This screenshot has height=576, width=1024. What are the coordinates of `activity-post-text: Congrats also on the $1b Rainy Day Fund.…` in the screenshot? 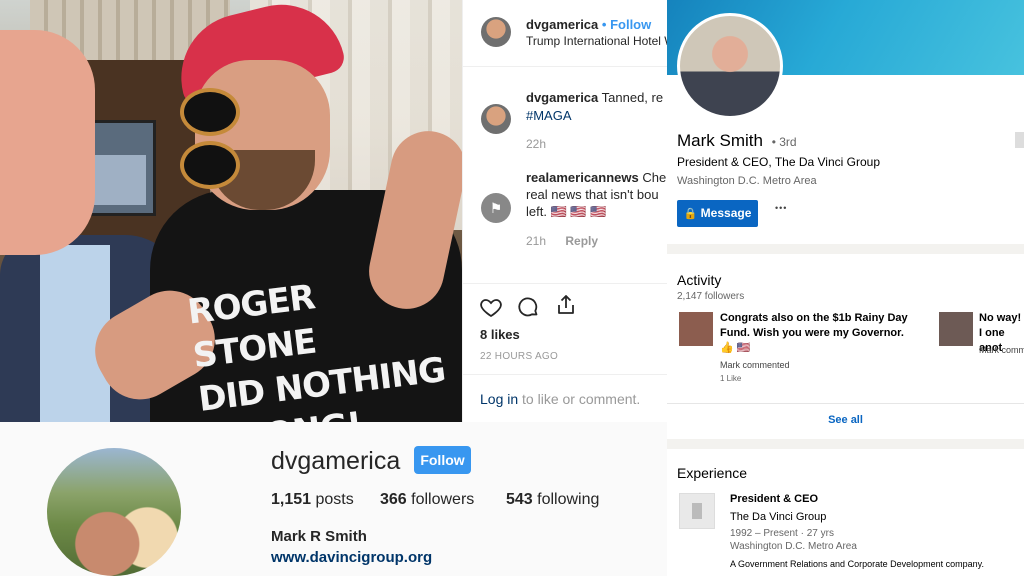 It's located at (820, 333).